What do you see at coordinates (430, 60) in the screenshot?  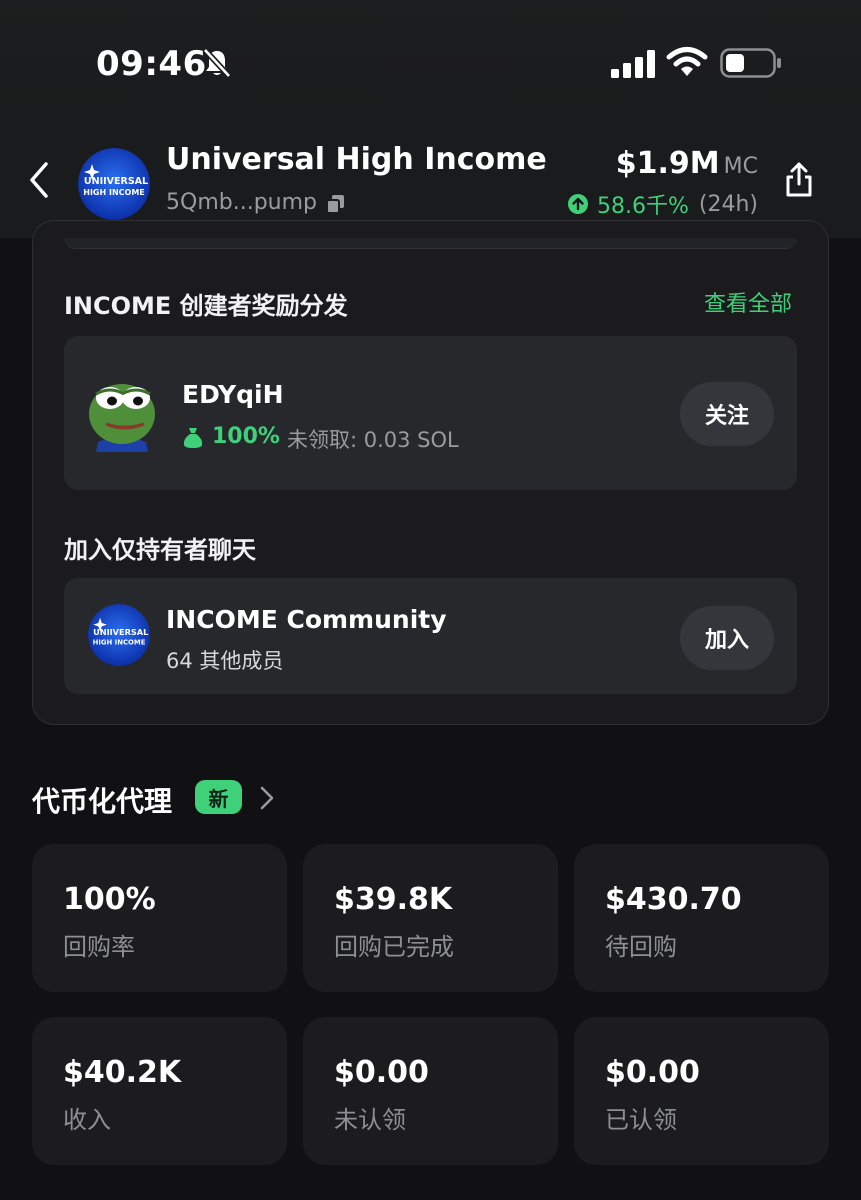 I see `status-bar: 09:46` at bounding box center [430, 60].